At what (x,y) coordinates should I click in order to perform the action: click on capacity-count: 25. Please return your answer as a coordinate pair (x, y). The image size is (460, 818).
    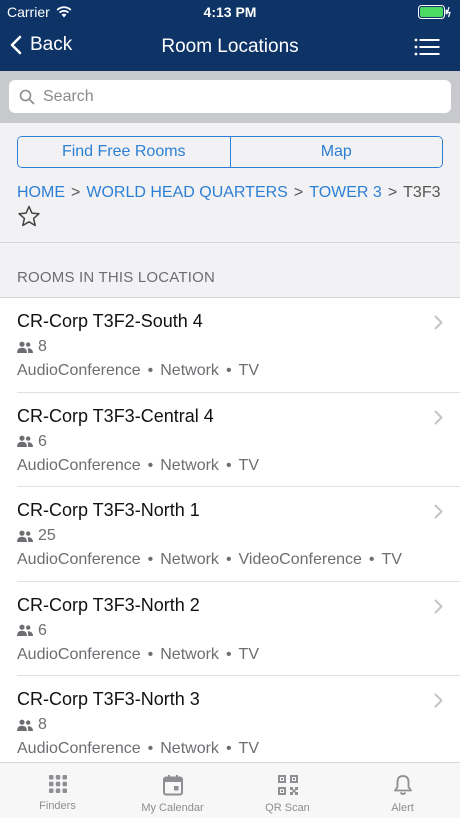
    Looking at the image, I should click on (47, 535).